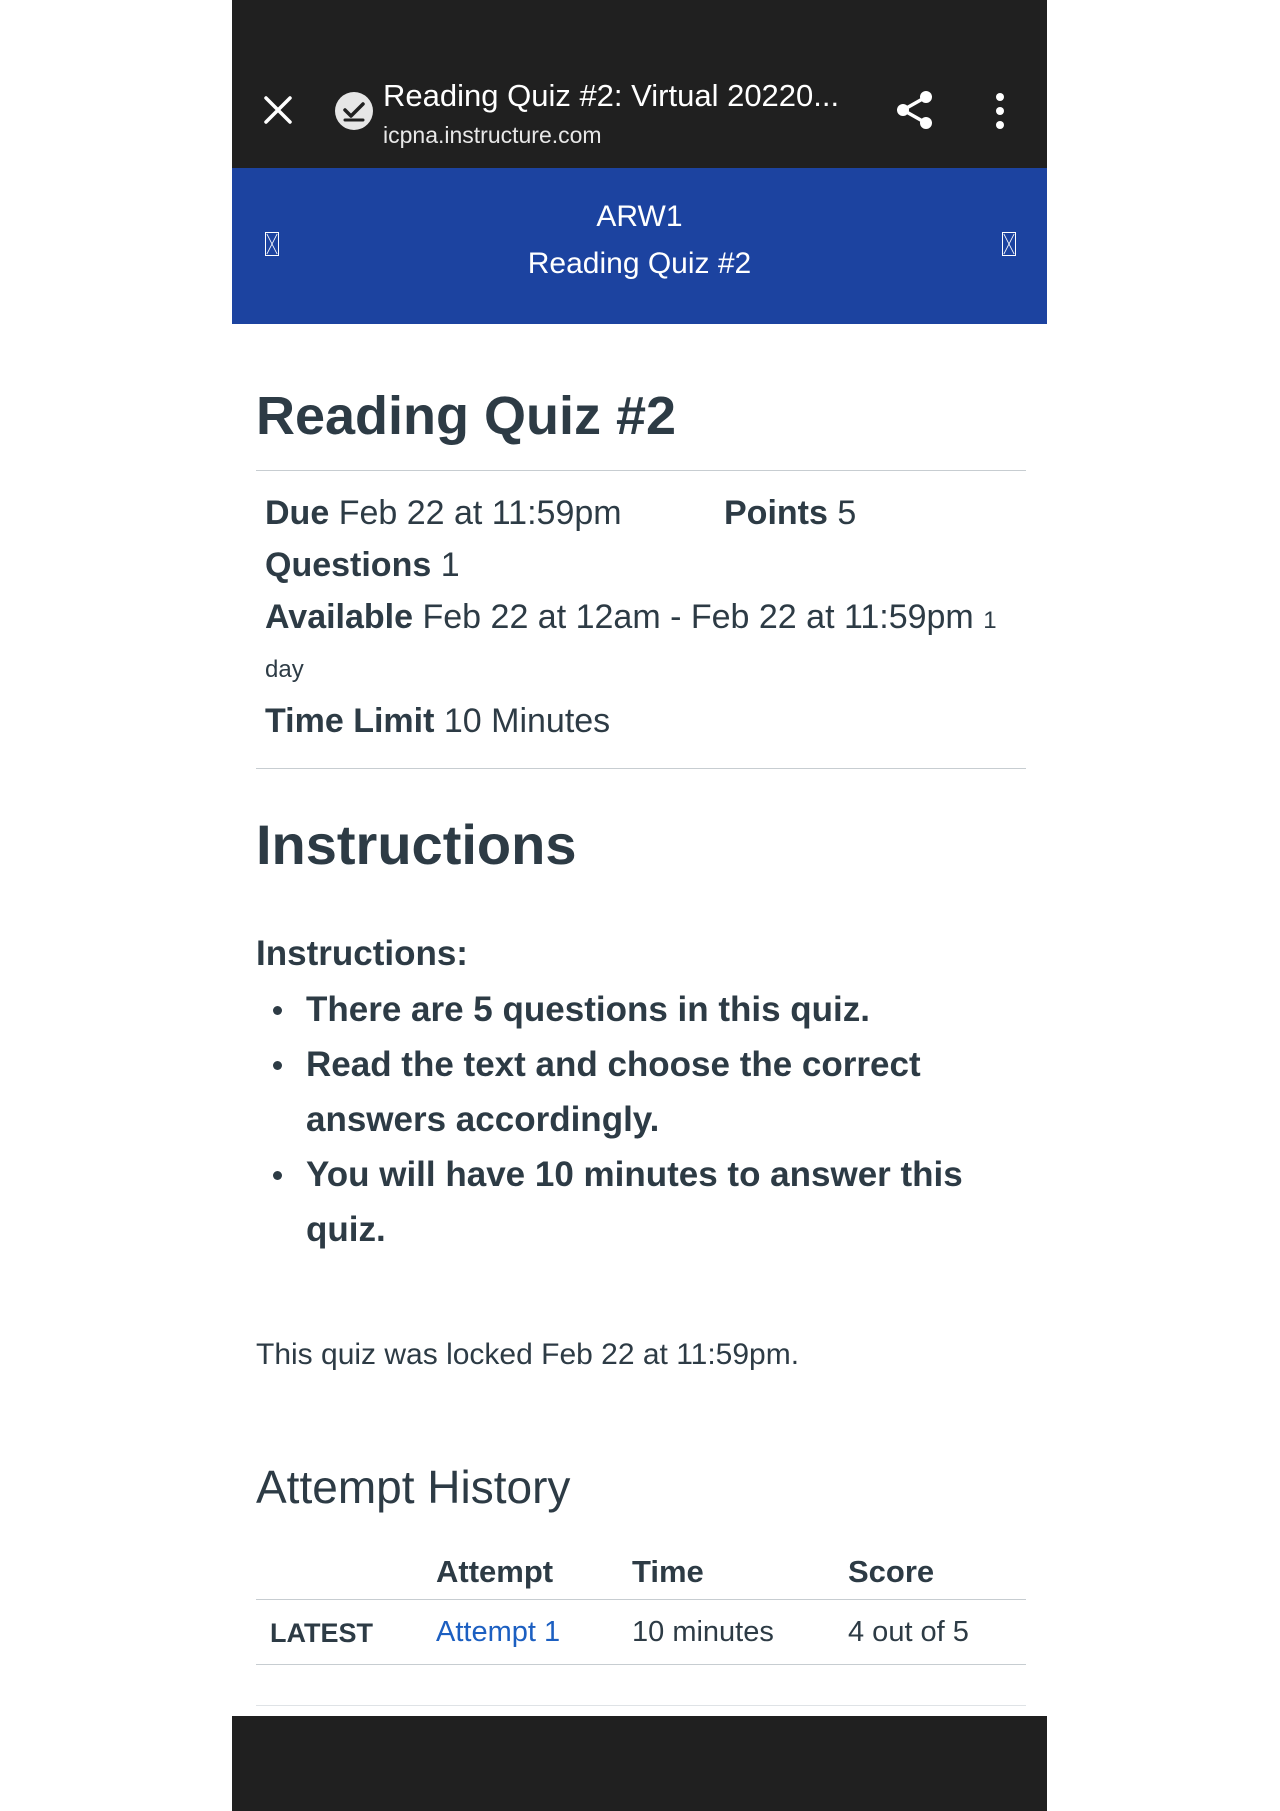 Image resolution: width=1280 pixels, height=1811 pixels. What do you see at coordinates (528, 1354) in the screenshot?
I see `locked-note: This quiz was locked Feb 22 at 11:59pm.` at bounding box center [528, 1354].